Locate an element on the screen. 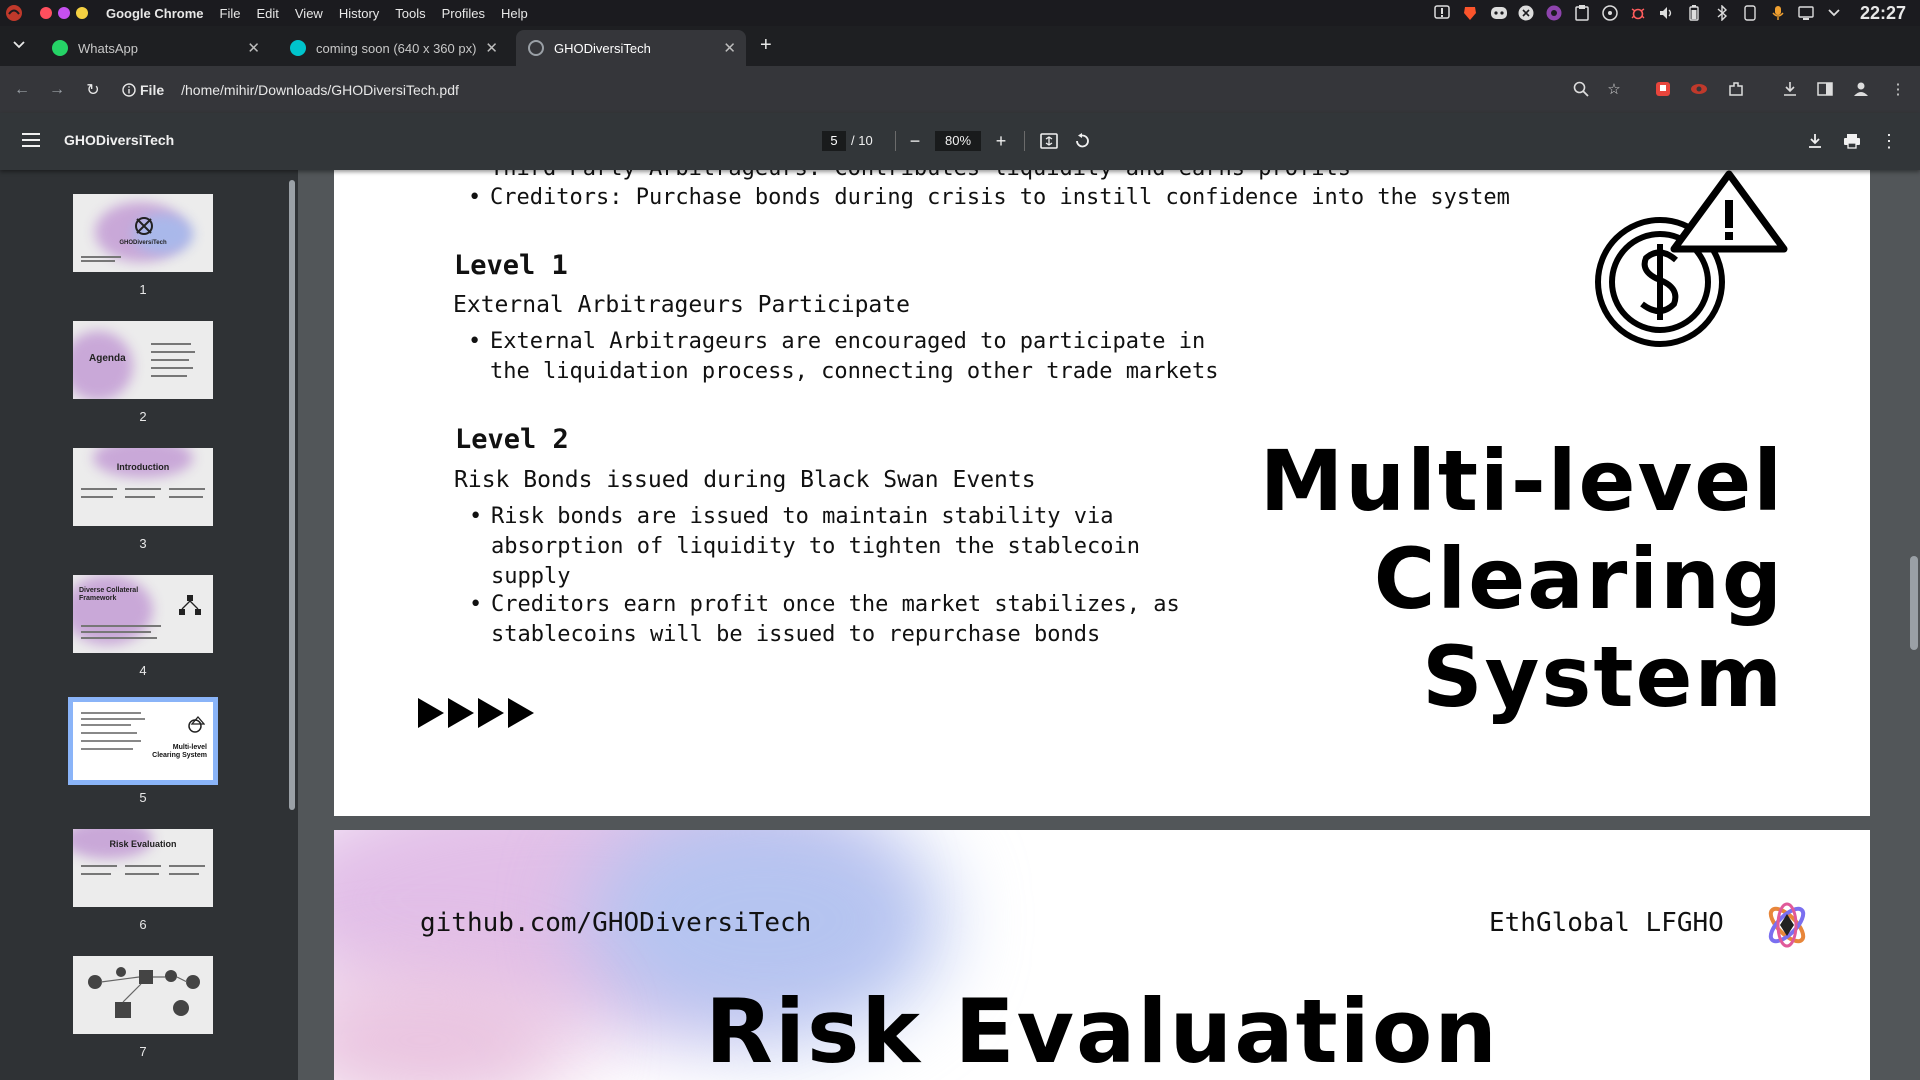  tab-search-icon is located at coordinates (19, 45).